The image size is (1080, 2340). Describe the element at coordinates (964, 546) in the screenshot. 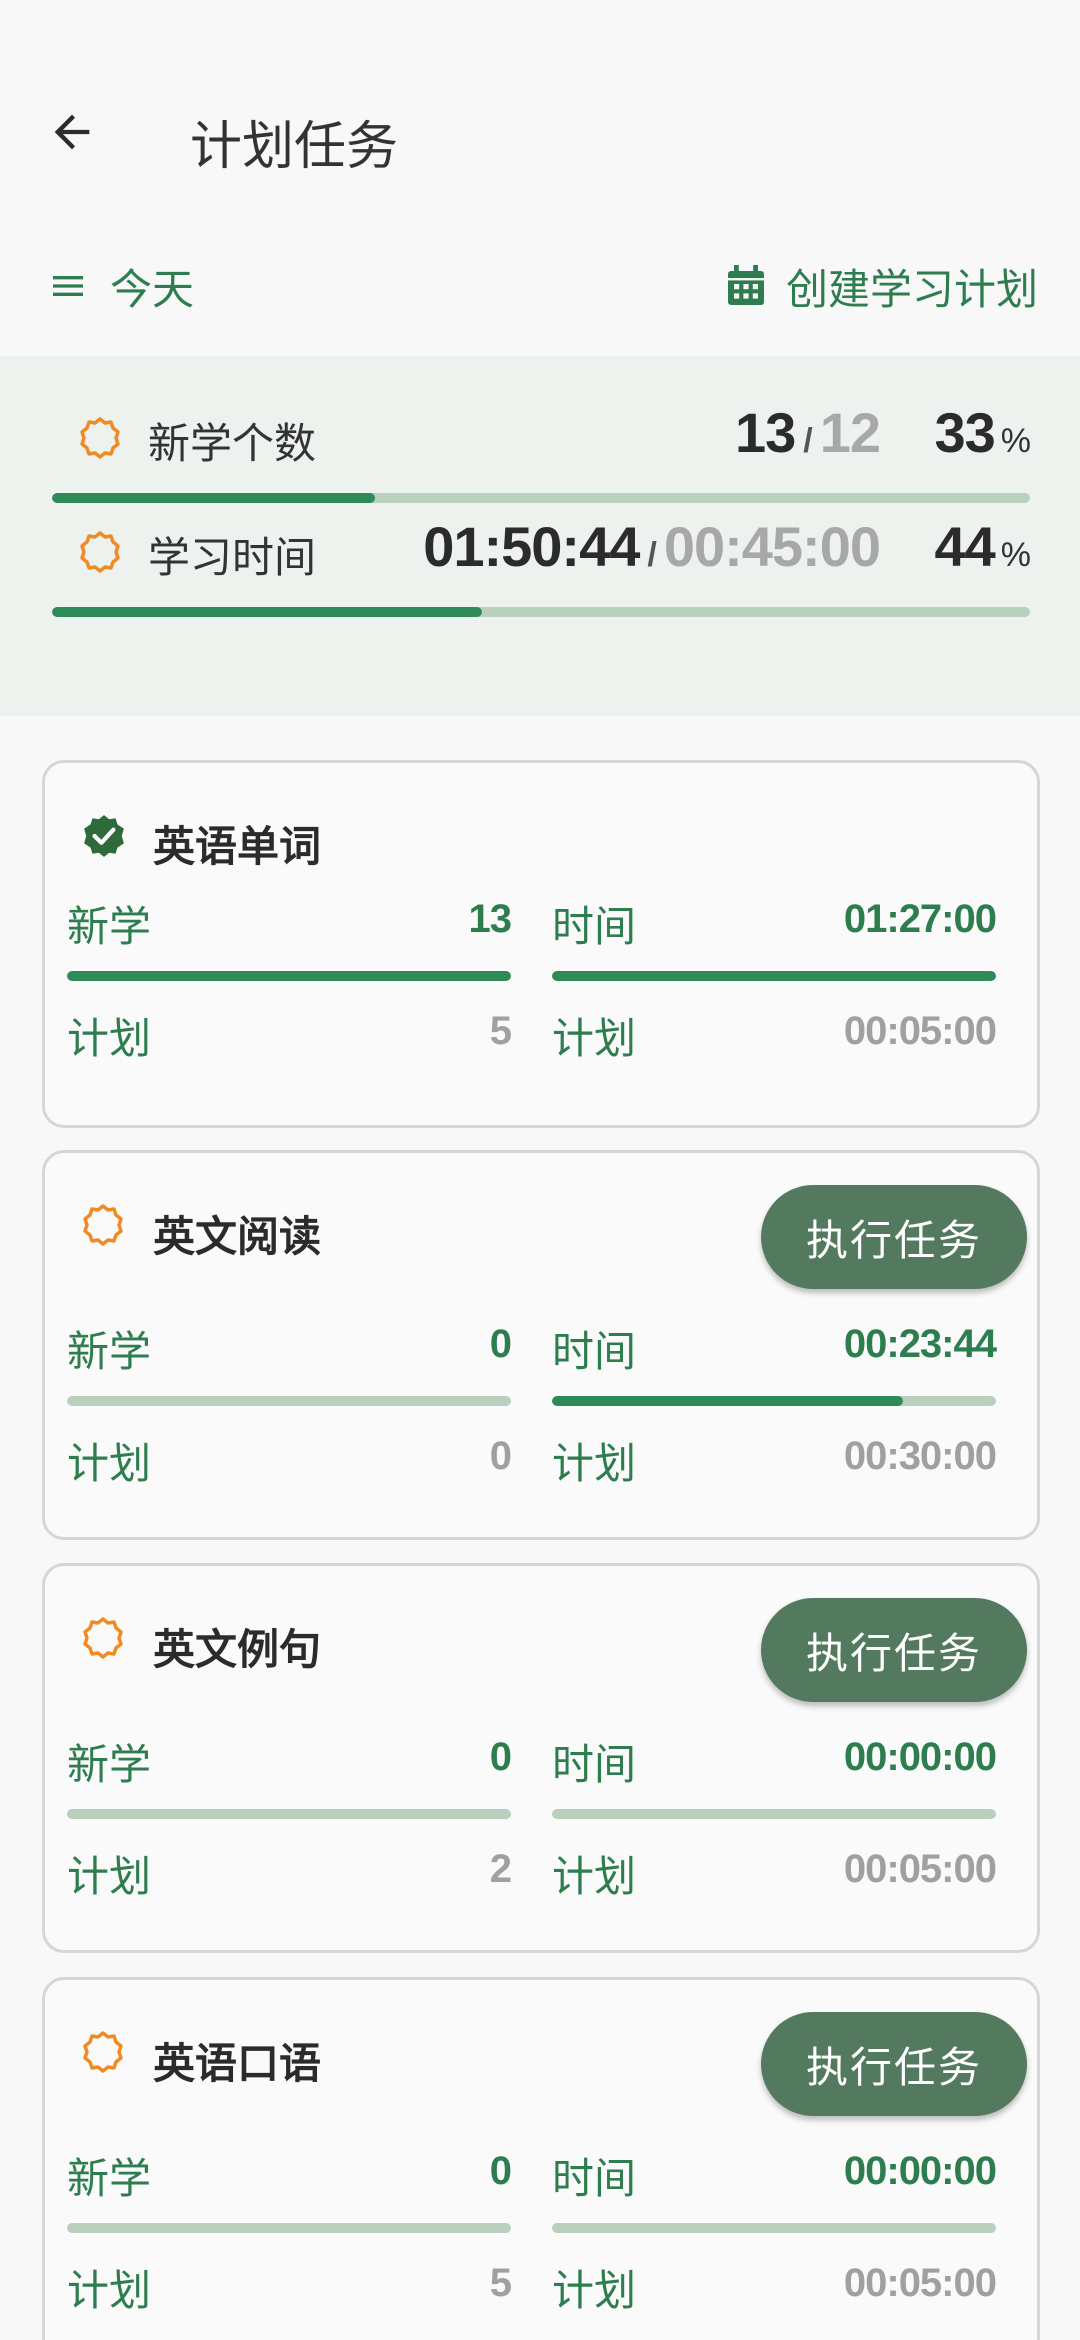

I see `summary-time-percent-value: 44` at that location.